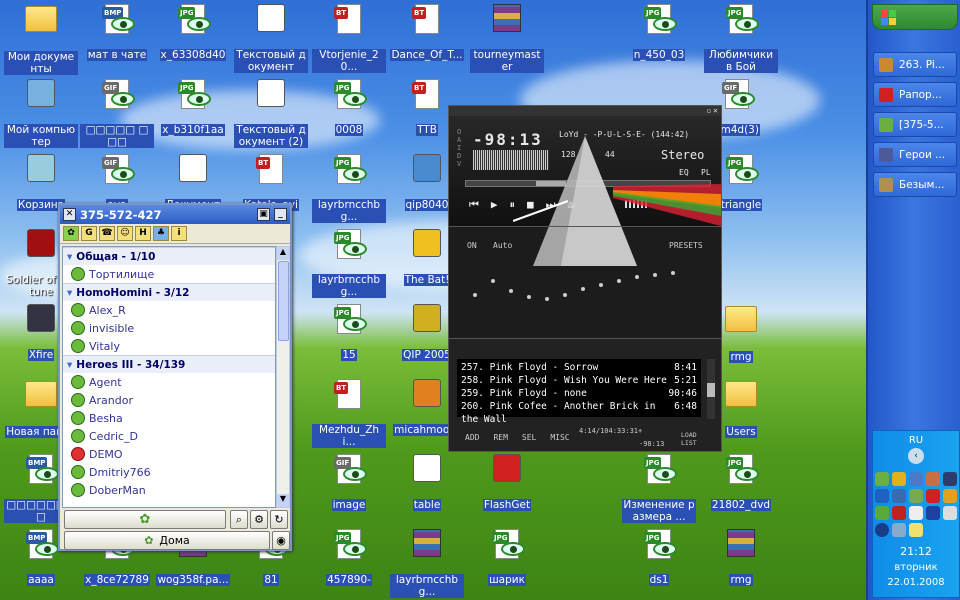 The width and height of the screenshot is (960, 600). Describe the element at coordinates (882, 479) in the screenshot. I see `icq-tray-icon` at that location.